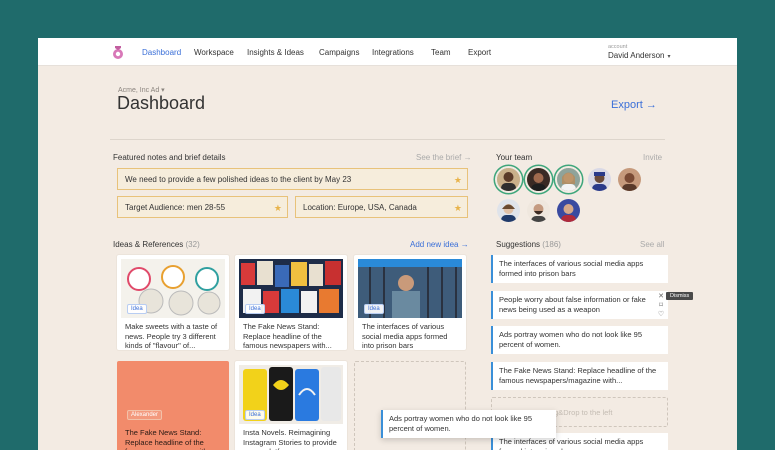 Image resolution: width=775 pixels, height=450 pixels. I want to click on chevron-down-icon: ▾, so click(668, 57).